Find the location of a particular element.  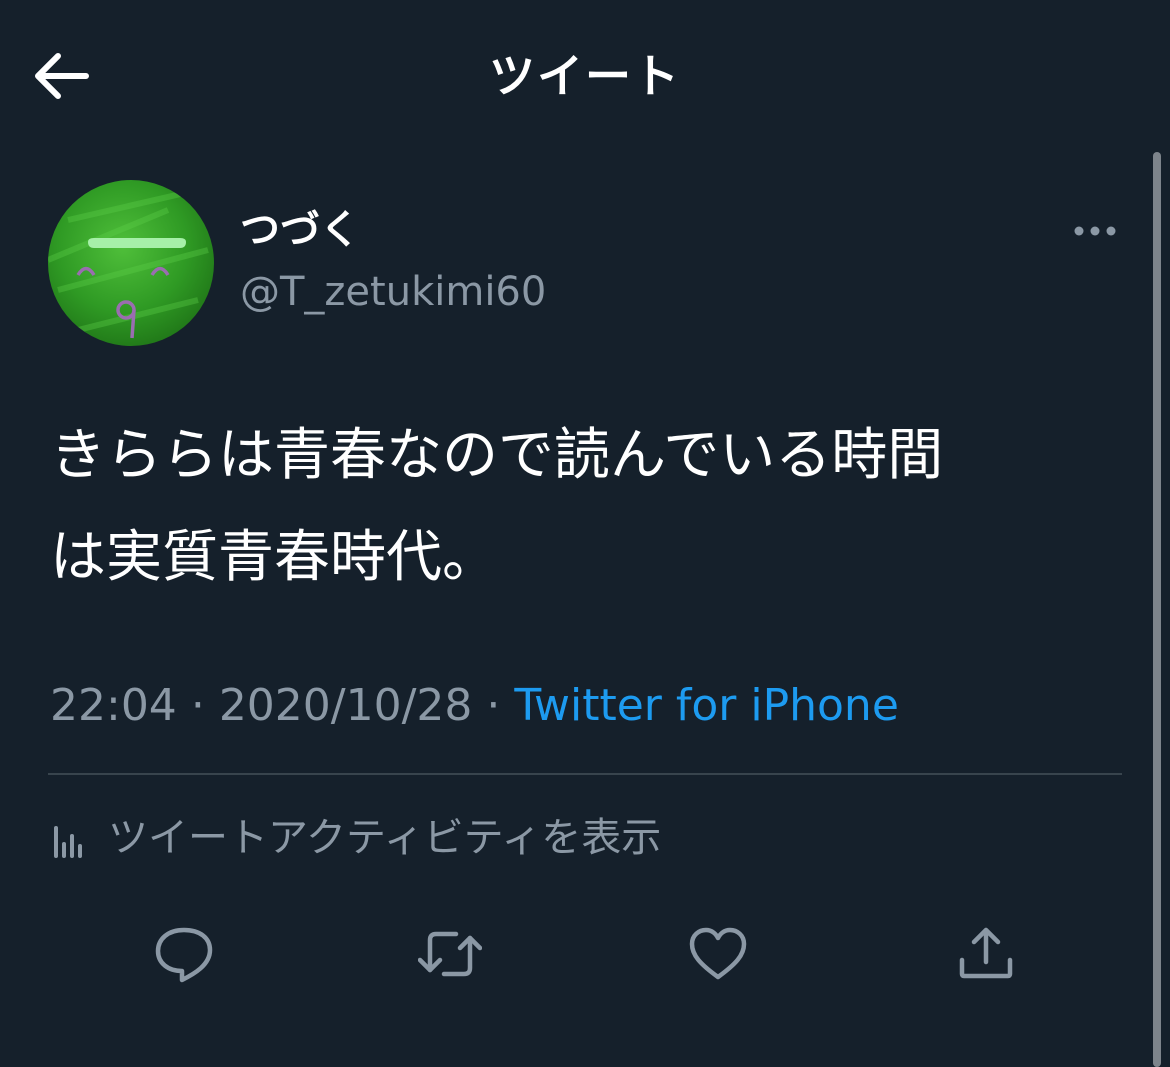

retweet-icon is located at coordinates (450, 954).